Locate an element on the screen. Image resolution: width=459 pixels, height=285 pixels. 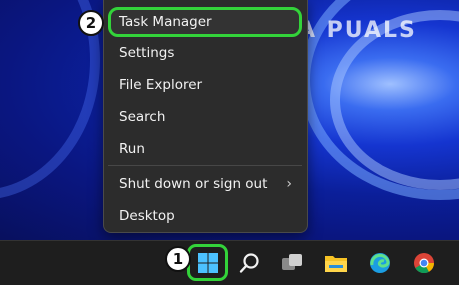
appuals-watermark: A PUALS is located at coordinates (357, 30).